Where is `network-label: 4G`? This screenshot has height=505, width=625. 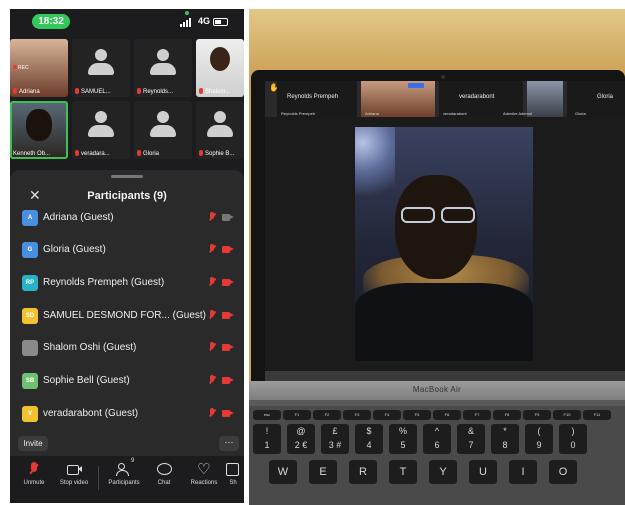
network-label: 4G is located at coordinates (204, 21).